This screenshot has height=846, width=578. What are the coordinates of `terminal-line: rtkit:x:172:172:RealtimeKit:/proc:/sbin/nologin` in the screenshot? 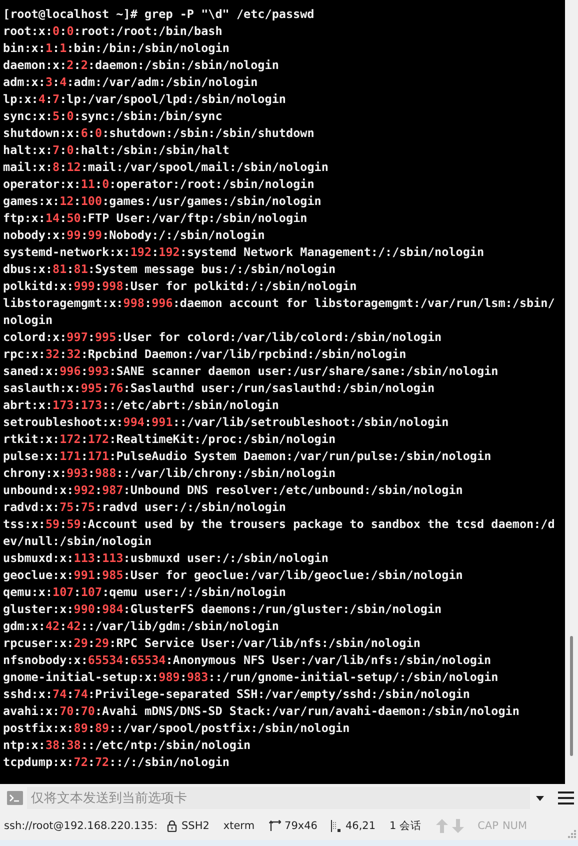 It's located at (170, 439).